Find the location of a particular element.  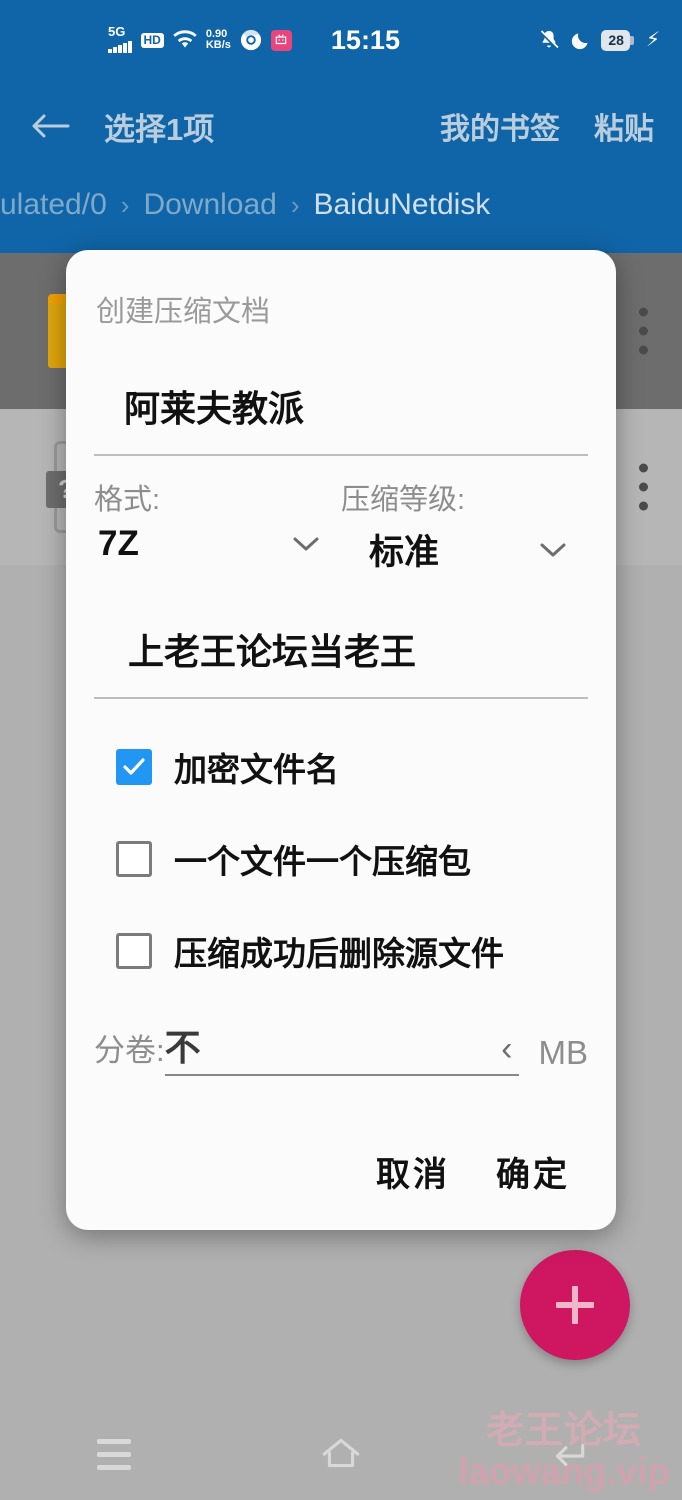

battery-percent: 28 is located at coordinates (616, 40).